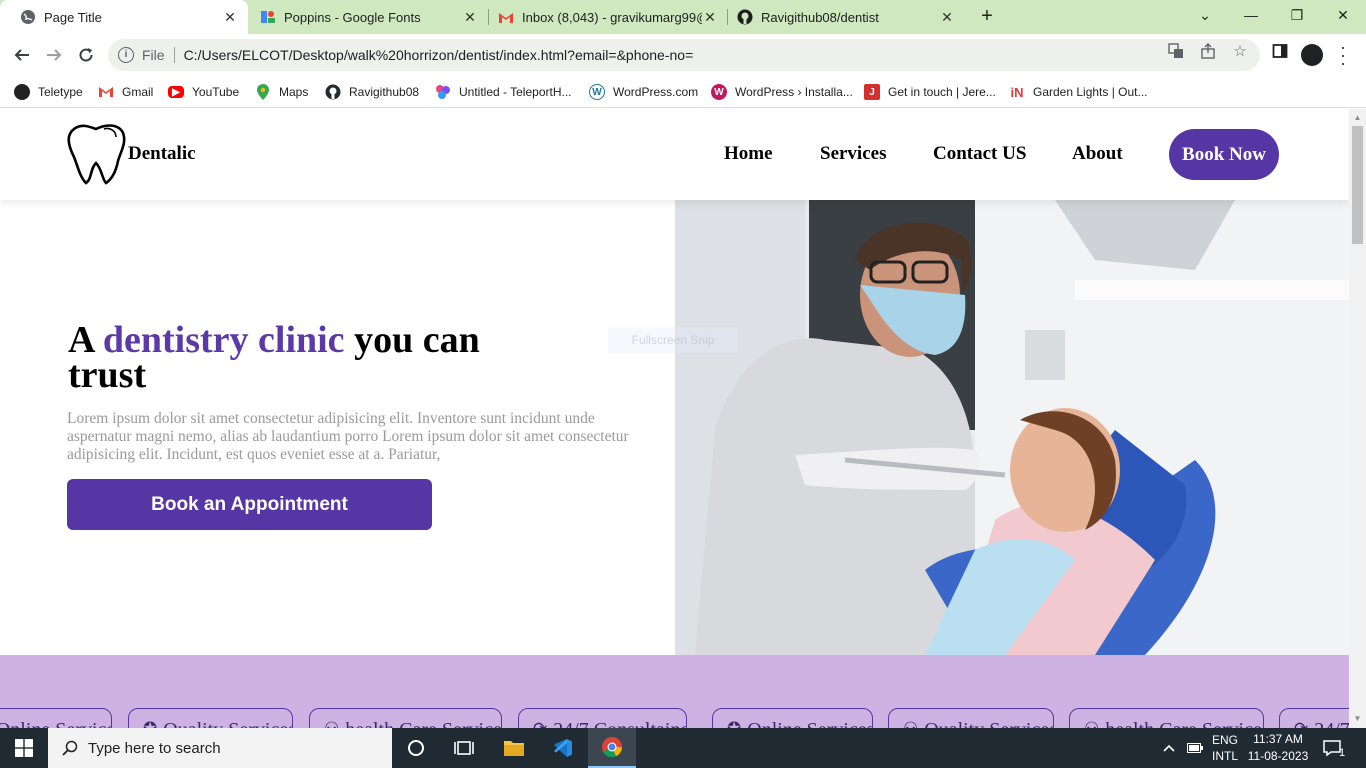  Describe the element at coordinates (1224, 154) in the screenshot. I see `book-now-button: Book Now` at that location.